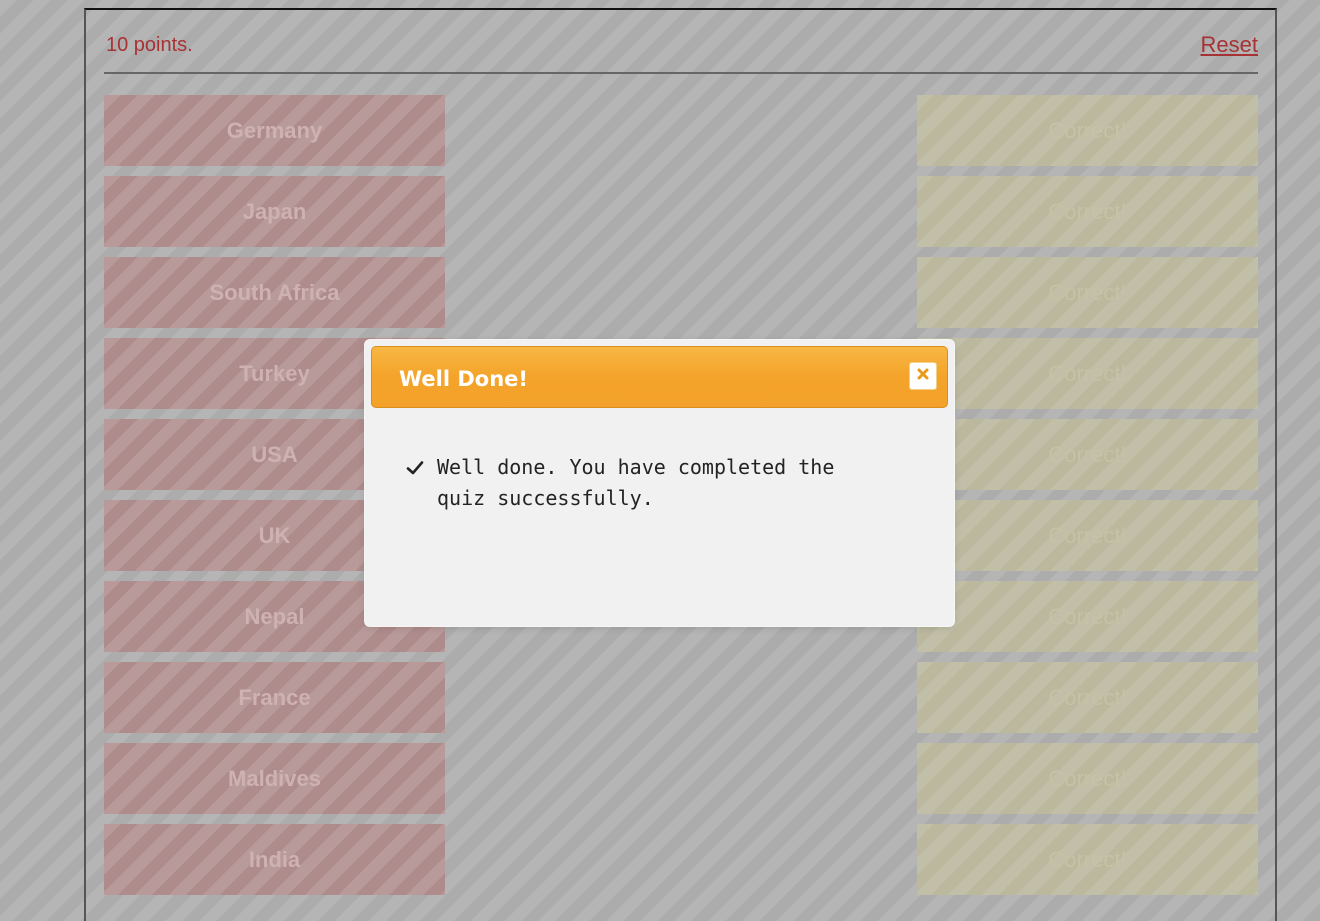 This screenshot has width=1320, height=921. I want to click on dialog-title: Well Done!, so click(463, 379).